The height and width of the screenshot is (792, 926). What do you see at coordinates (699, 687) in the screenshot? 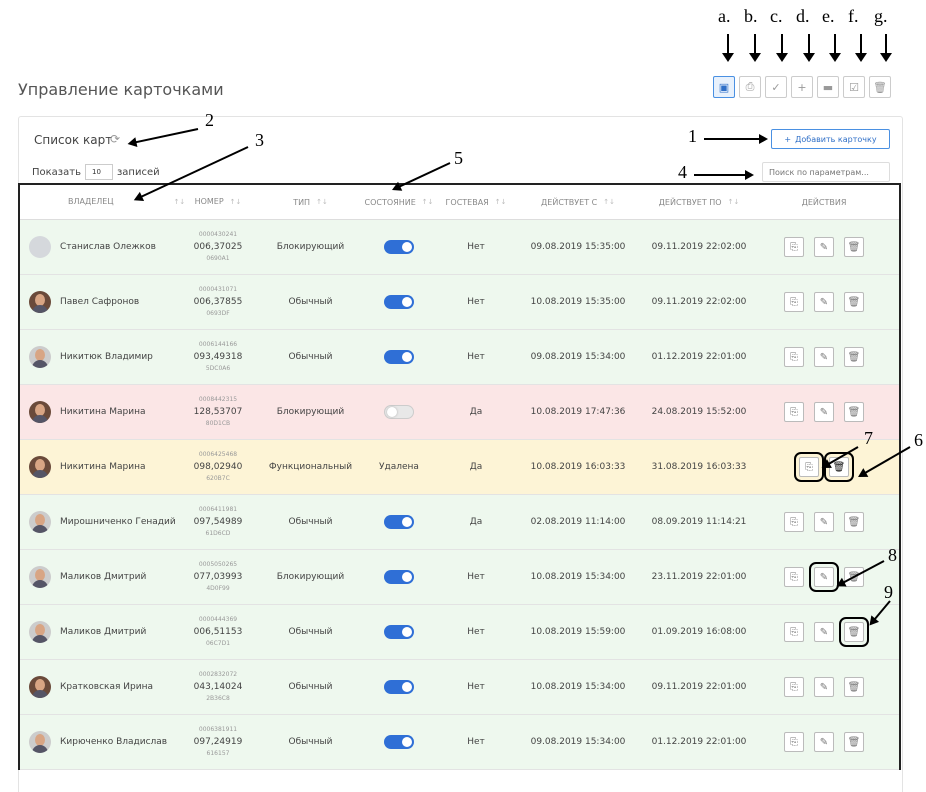
I see `valid-to: 09.11.2019 22:01:00` at bounding box center [699, 687].